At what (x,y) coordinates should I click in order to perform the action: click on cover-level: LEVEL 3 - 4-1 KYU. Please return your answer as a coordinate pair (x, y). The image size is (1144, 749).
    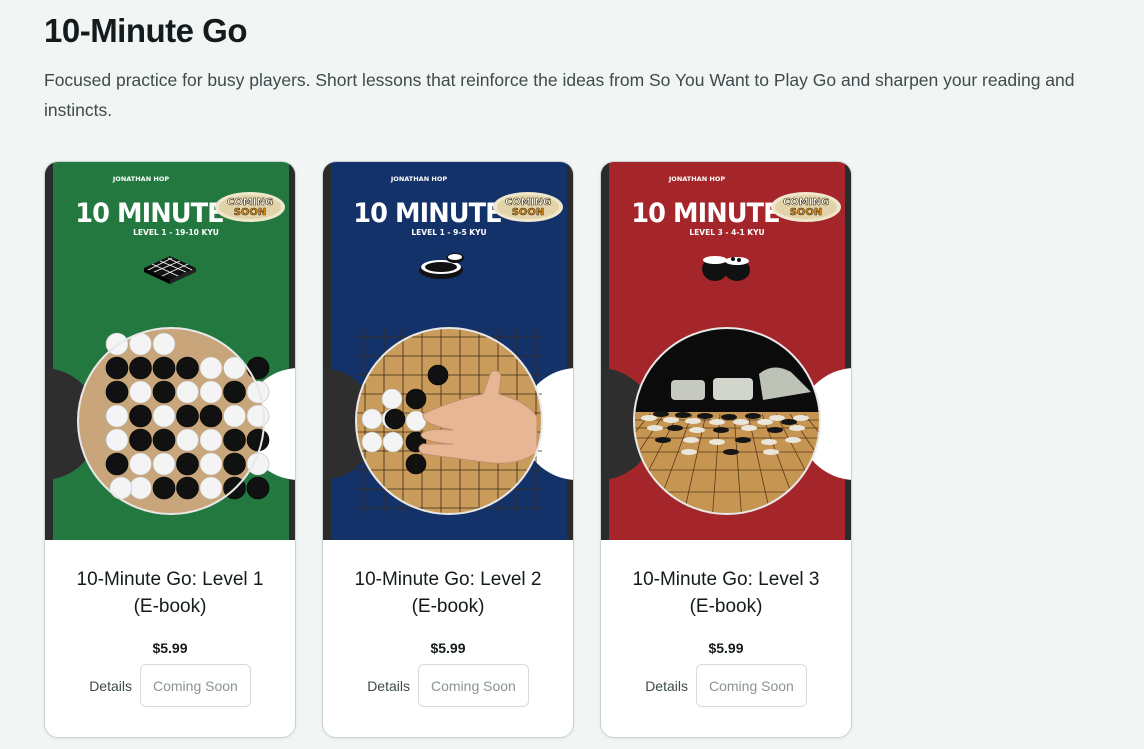
    Looking at the image, I should click on (726, 232).